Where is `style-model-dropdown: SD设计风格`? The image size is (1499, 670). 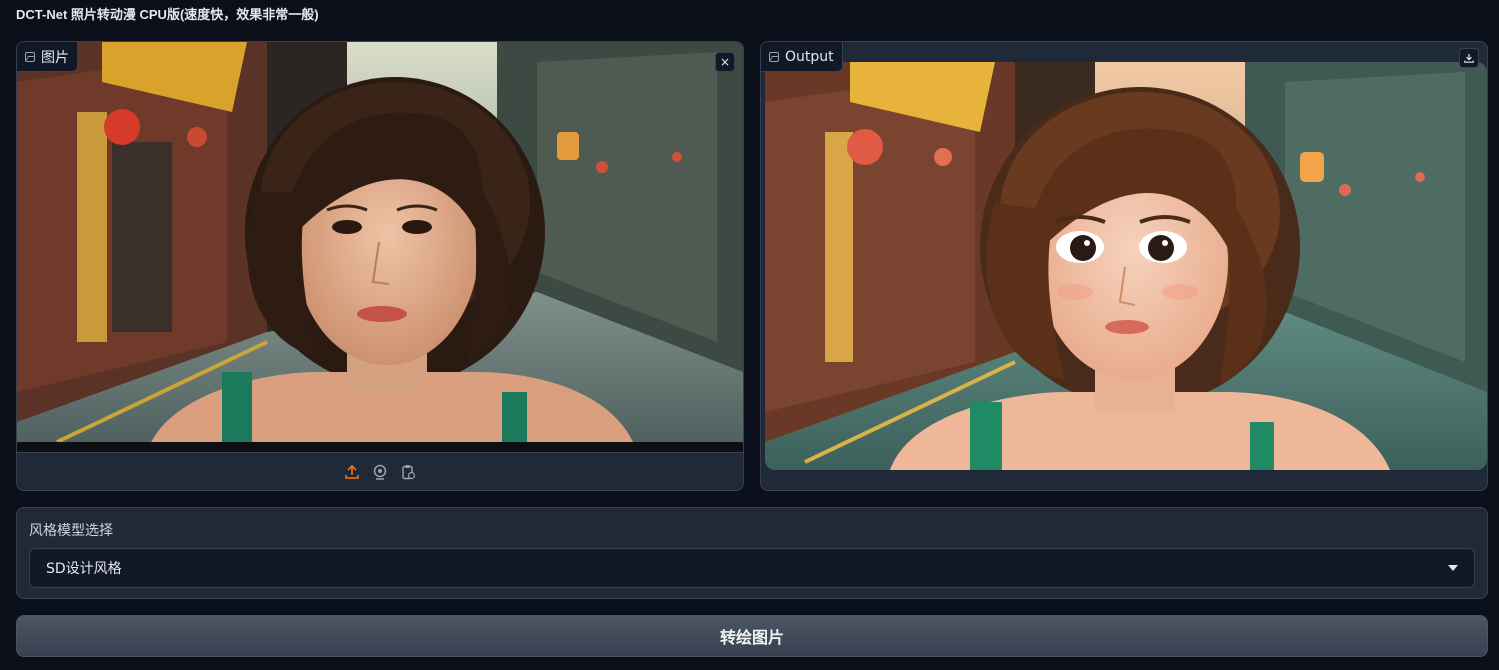
style-model-dropdown: SD设计风格 is located at coordinates (752, 568).